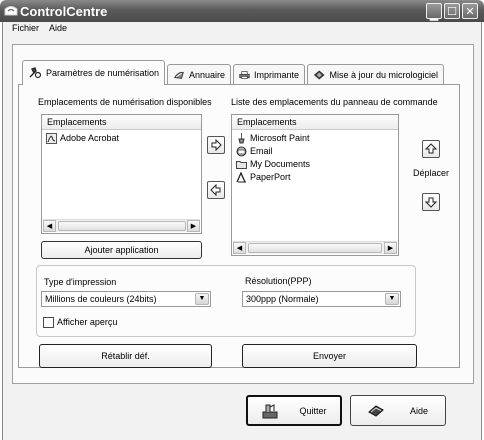 The height and width of the screenshot is (440, 484). Describe the element at coordinates (294, 410) in the screenshot. I see `quit-button: Quitter` at that location.